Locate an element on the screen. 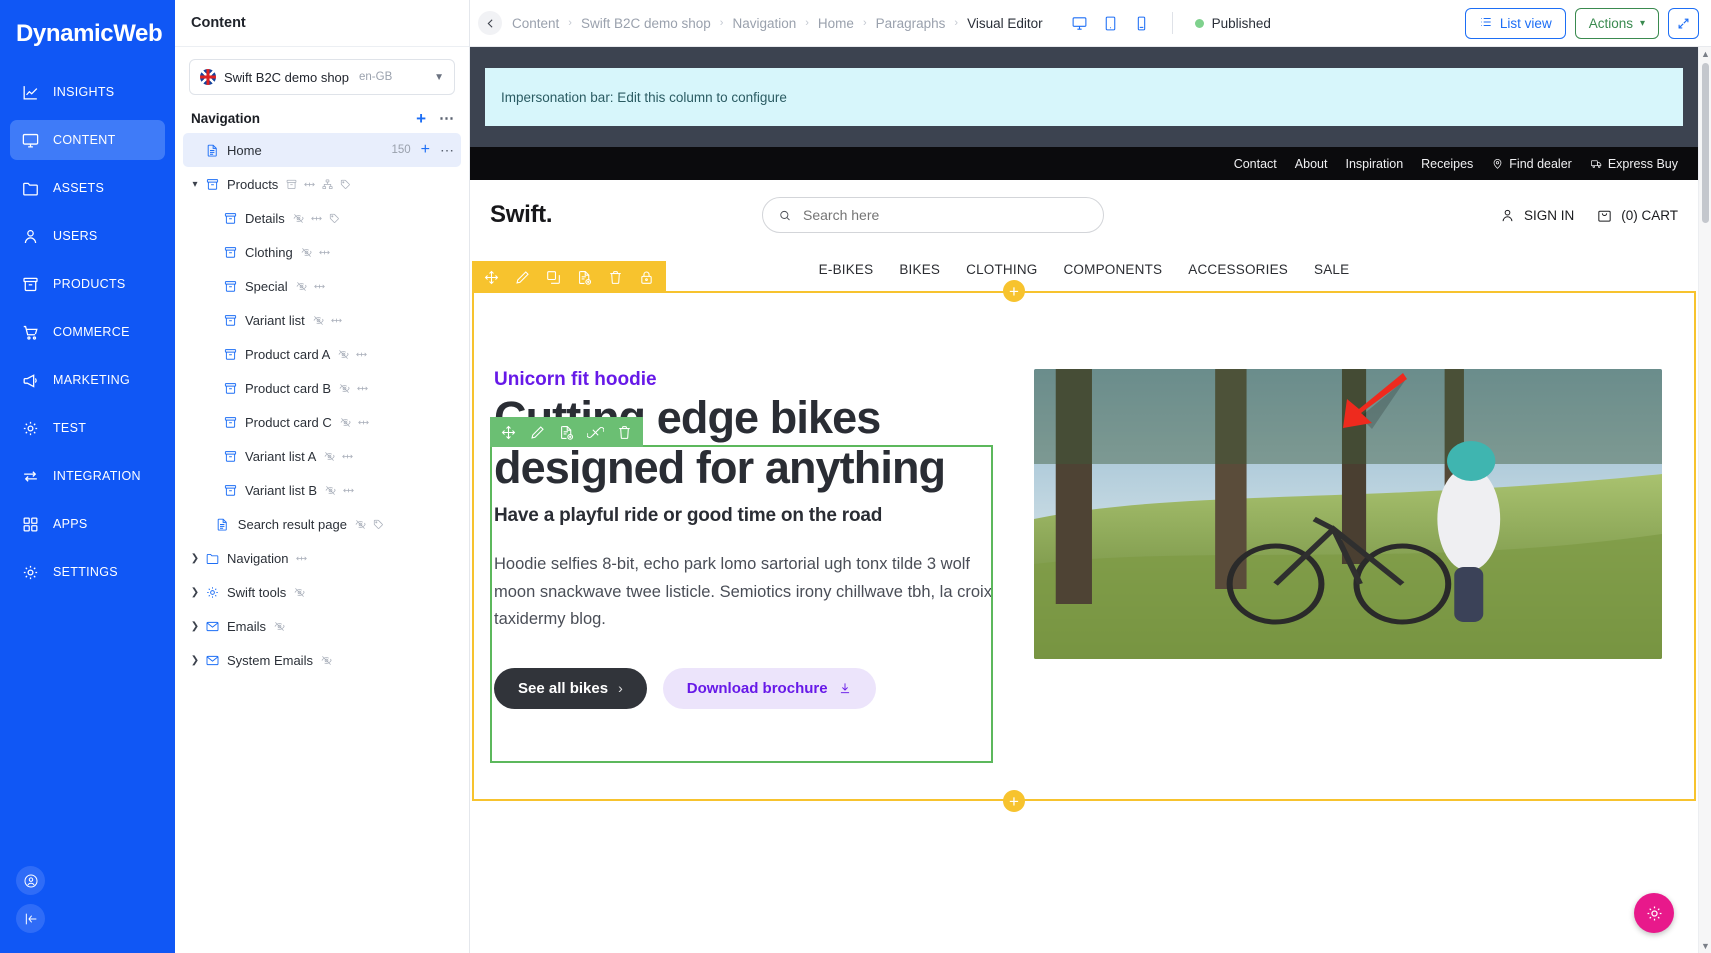 This screenshot has width=1711, height=953. breadcrumb-item-home: Home is located at coordinates (836, 23).